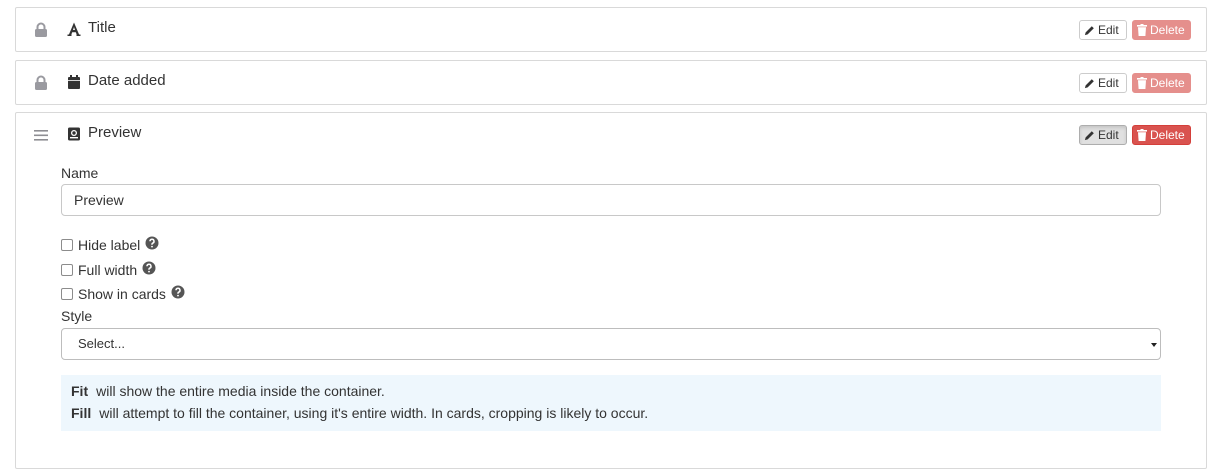  Describe the element at coordinates (80, 173) in the screenshot. I see `name-label: Name` at that location.